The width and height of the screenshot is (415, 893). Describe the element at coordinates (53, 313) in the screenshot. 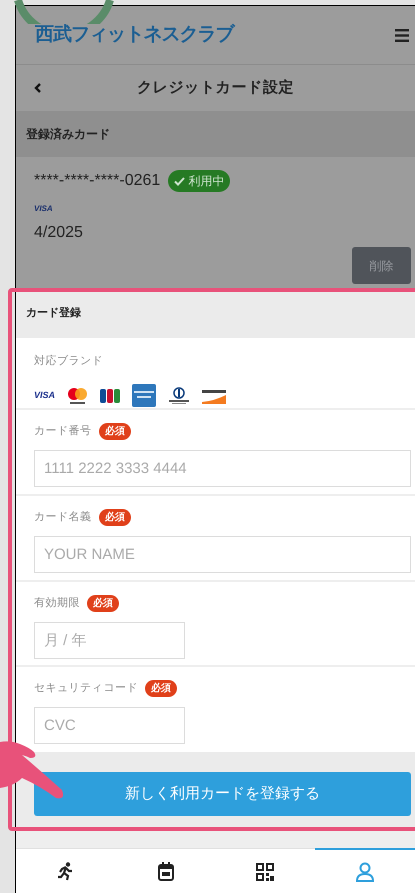

I see `section-heading: カード登録` at that location.